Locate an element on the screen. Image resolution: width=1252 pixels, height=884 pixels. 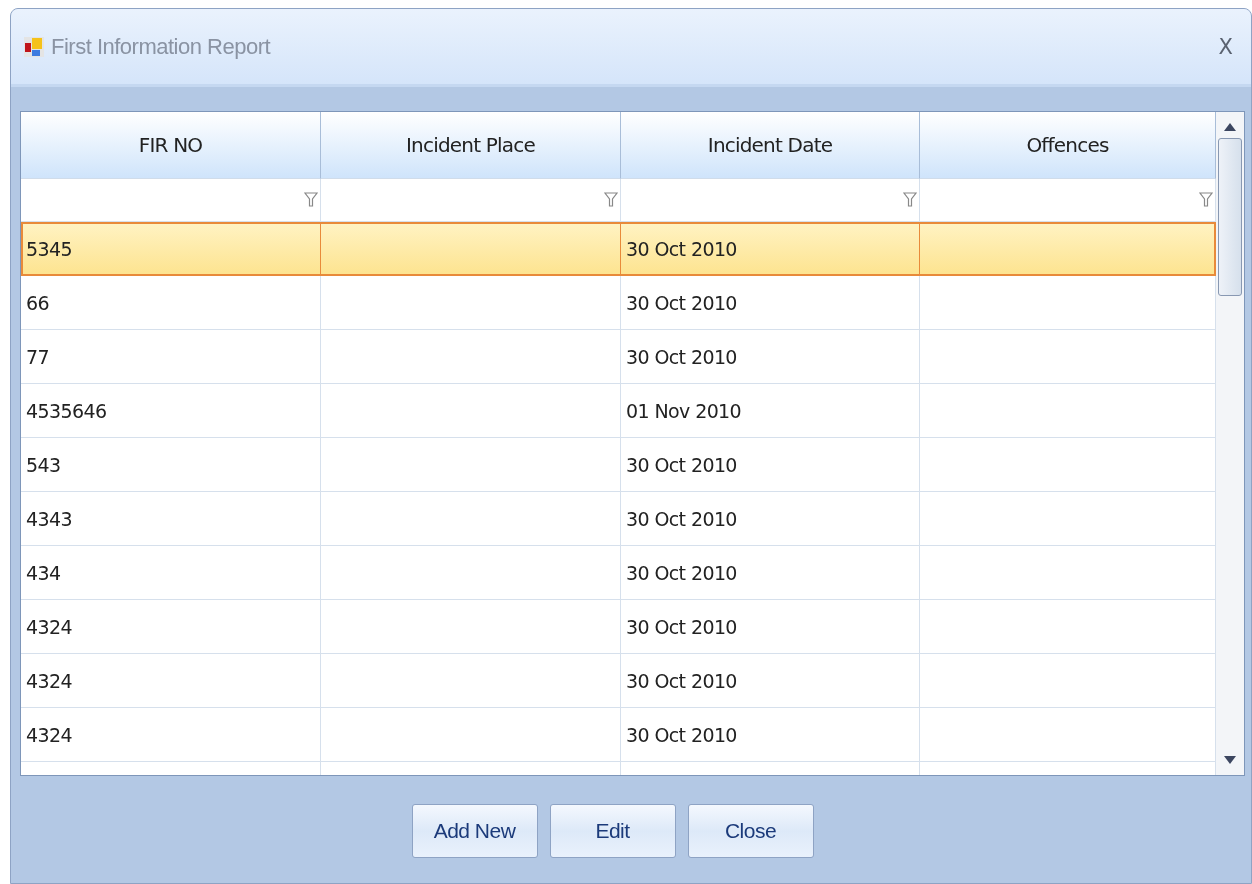
table-row: 5345 30 Oct 2010 is located at coordinates (618, 249).